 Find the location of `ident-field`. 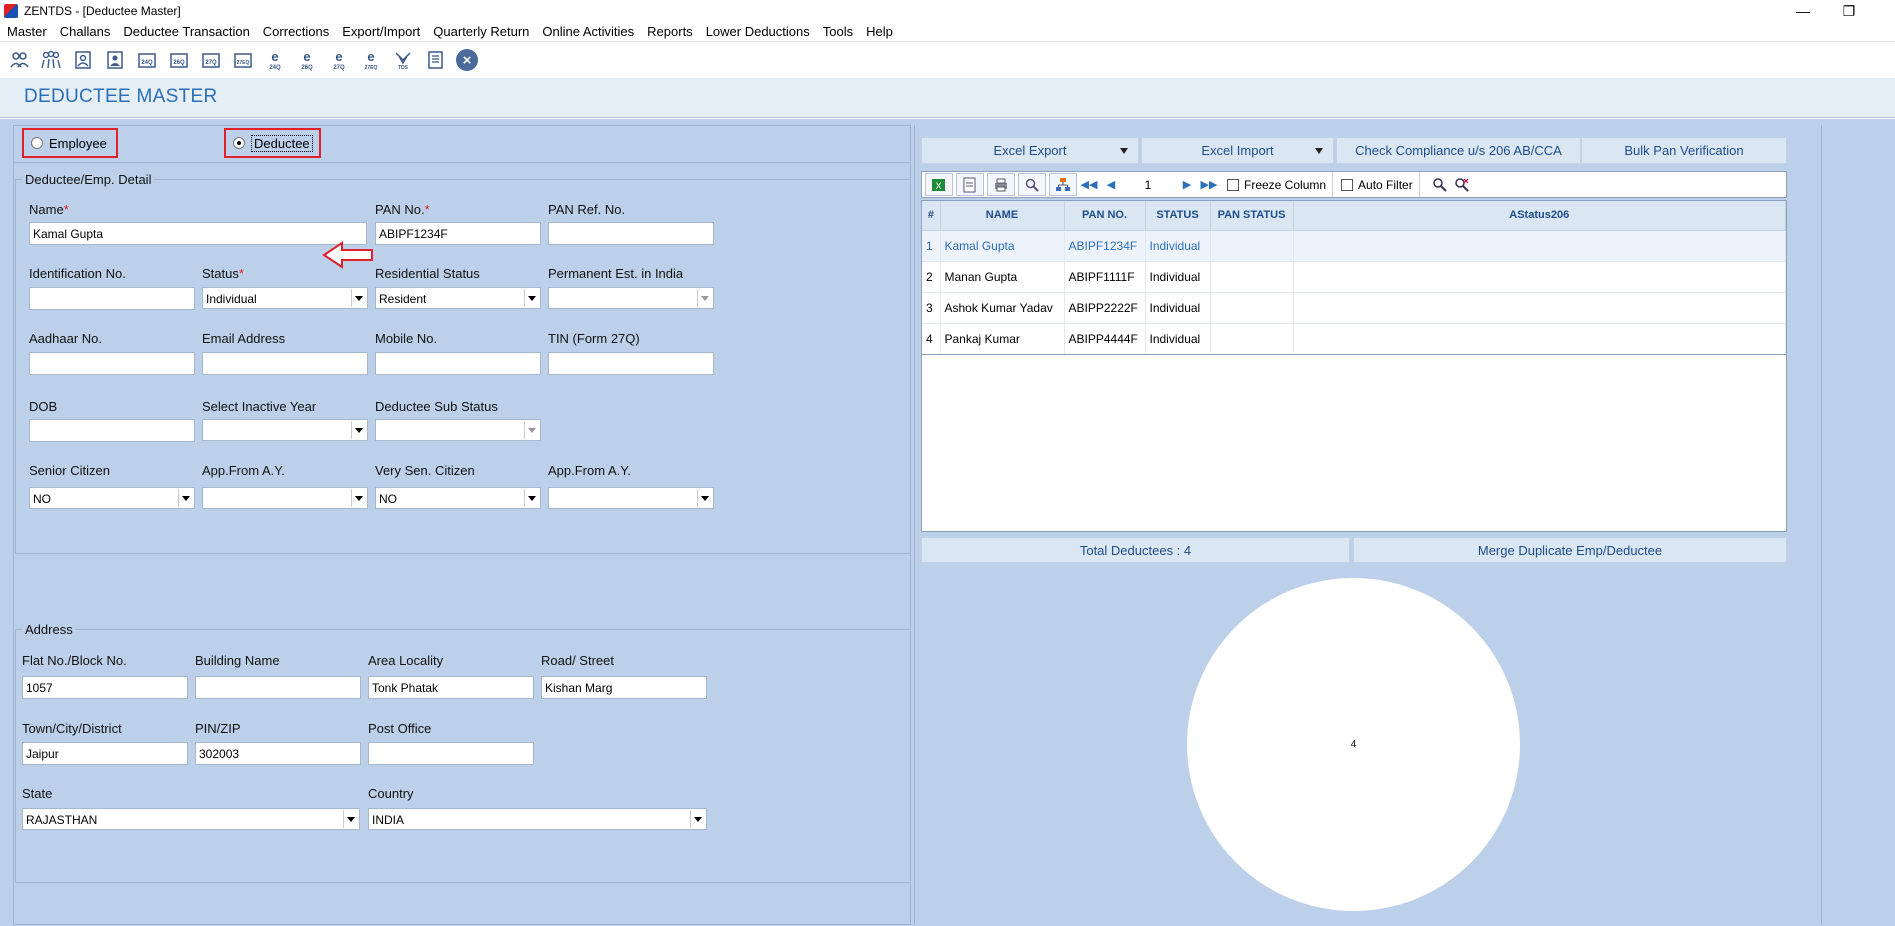

ident-field is located at coordinates (112, 298).